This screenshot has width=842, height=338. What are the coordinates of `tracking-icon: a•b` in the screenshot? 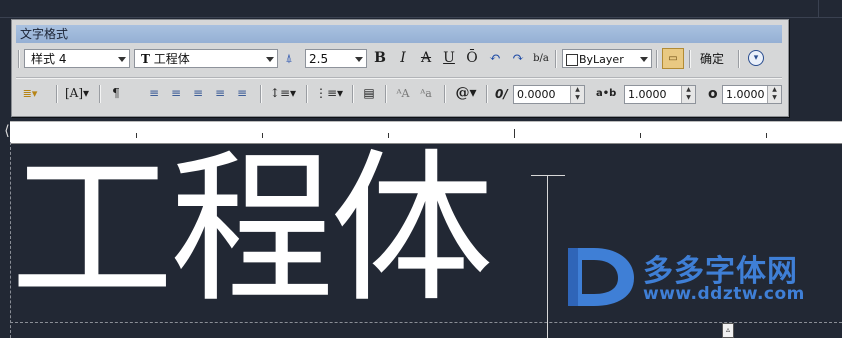 It's located at (606, 93).